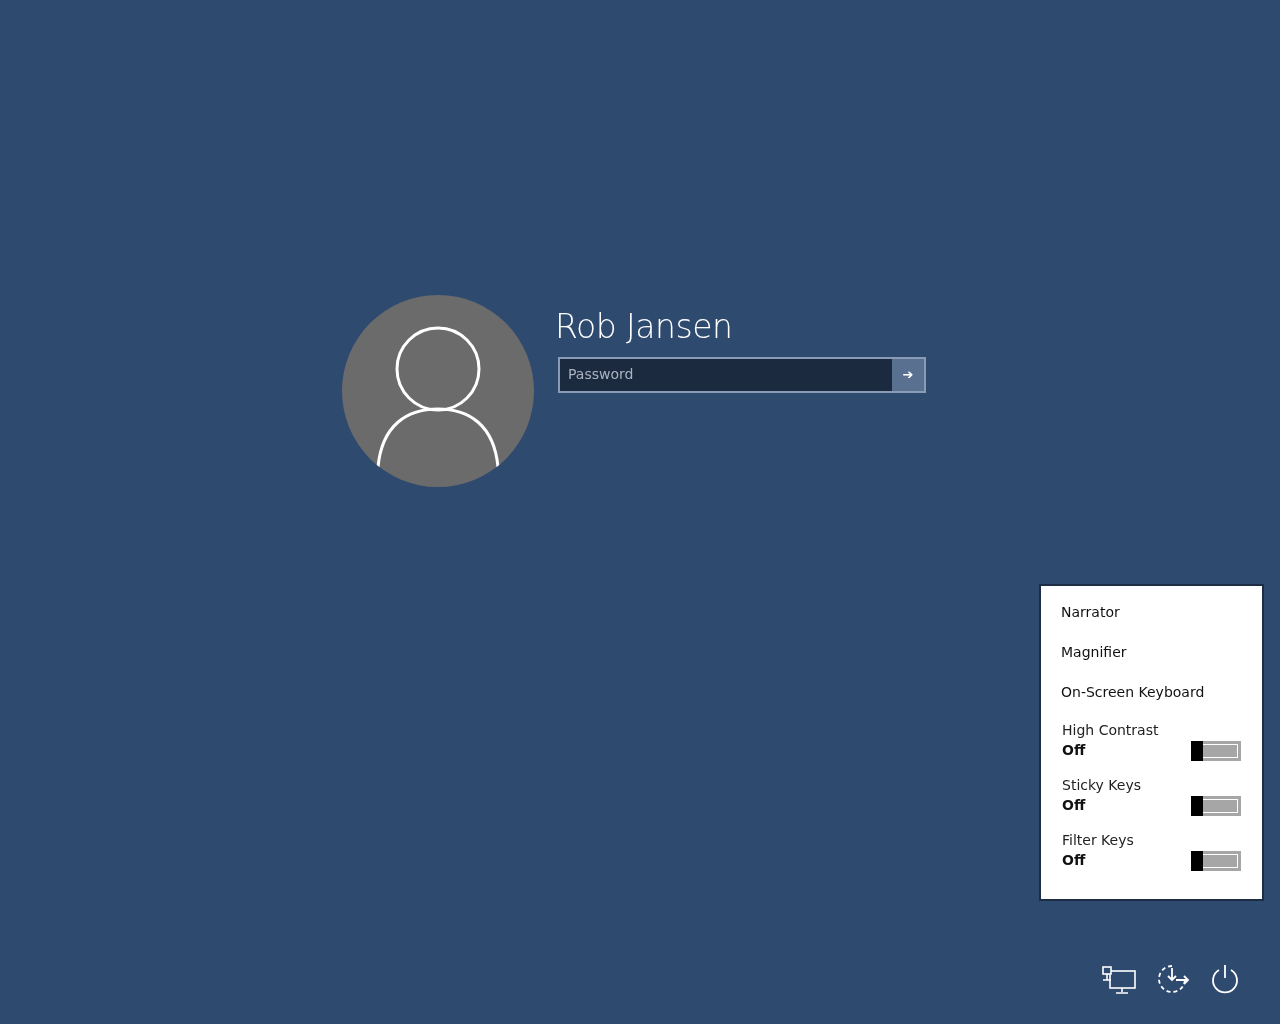 The height and width of the screenshot is (1024, 1280). Describe the element at coordinates (742, 374) in the screenshot. I see `password-field: Password ➔` at that location.